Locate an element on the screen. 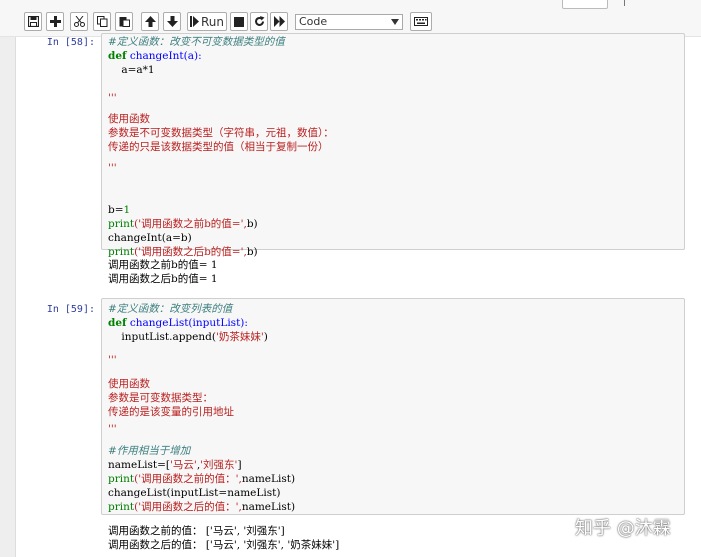 This screenshot has height=557, width=701. add-icon is located at coordinates (55, 21).